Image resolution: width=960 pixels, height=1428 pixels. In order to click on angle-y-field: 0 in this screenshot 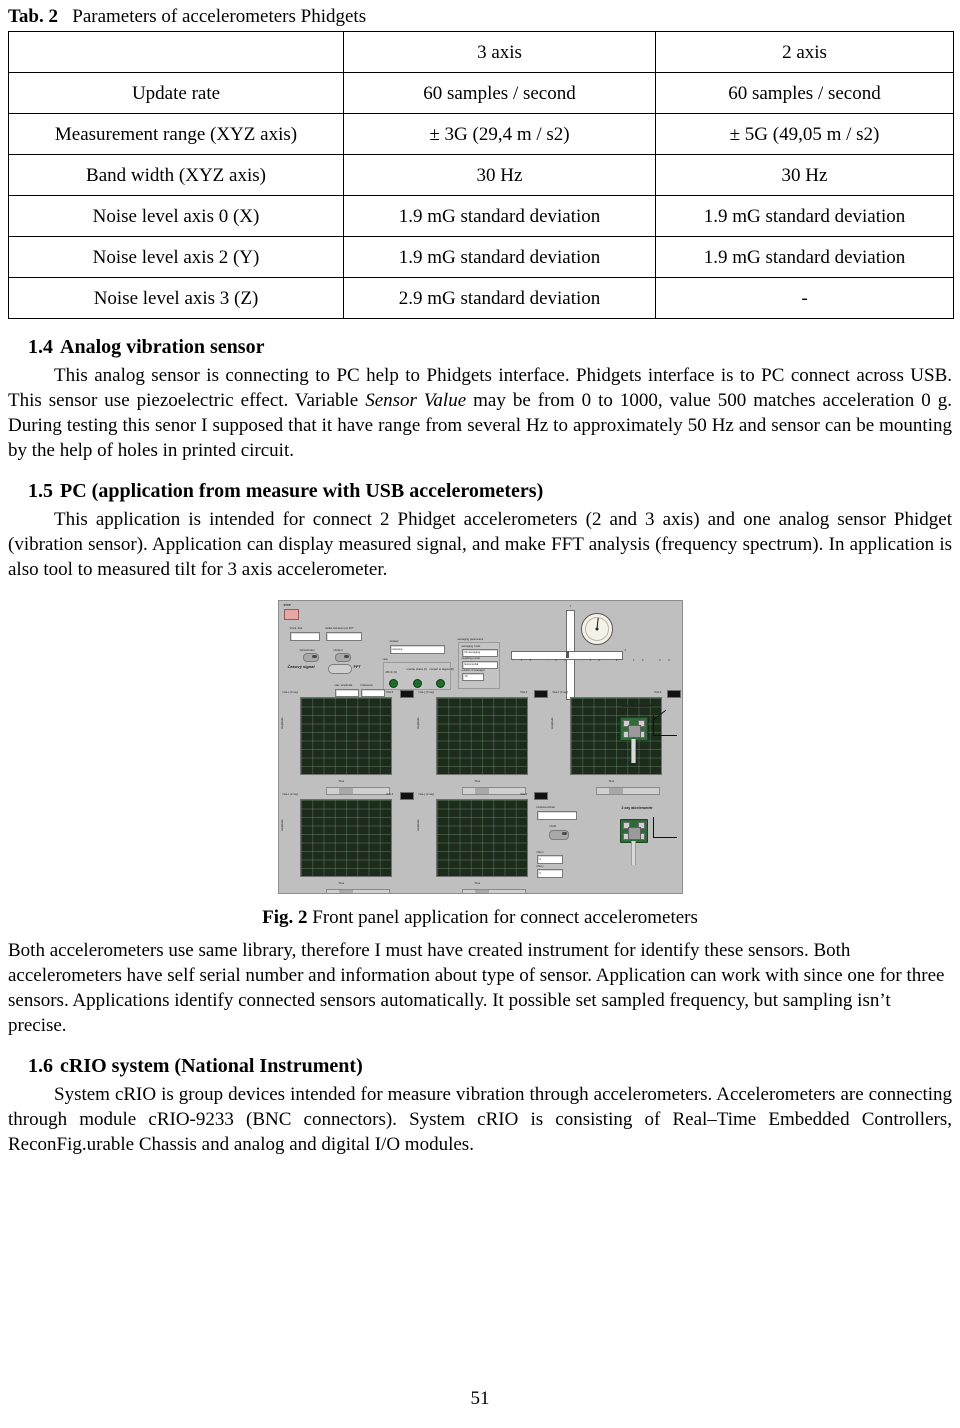, I will do `click(549, 873)`.